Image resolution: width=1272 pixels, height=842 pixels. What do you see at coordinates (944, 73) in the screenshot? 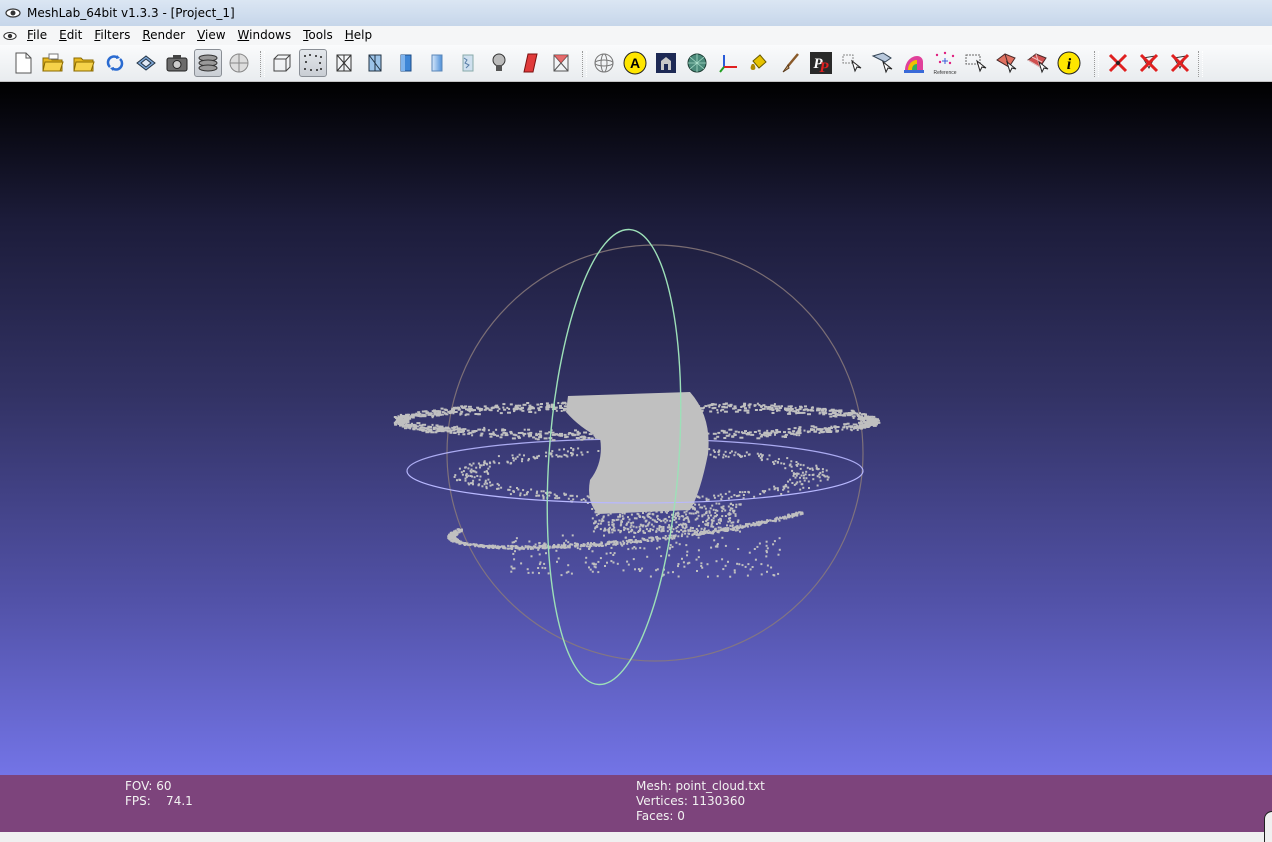
I see `reference-label: Reference` at bounding box center [944, 73].